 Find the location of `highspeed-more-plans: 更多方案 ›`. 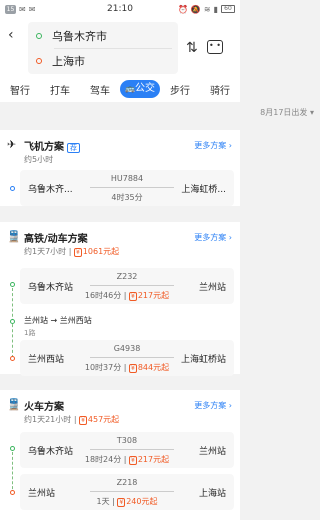

highspeed-more-plans: 更多方案 › is located at coordinates (213, 237).